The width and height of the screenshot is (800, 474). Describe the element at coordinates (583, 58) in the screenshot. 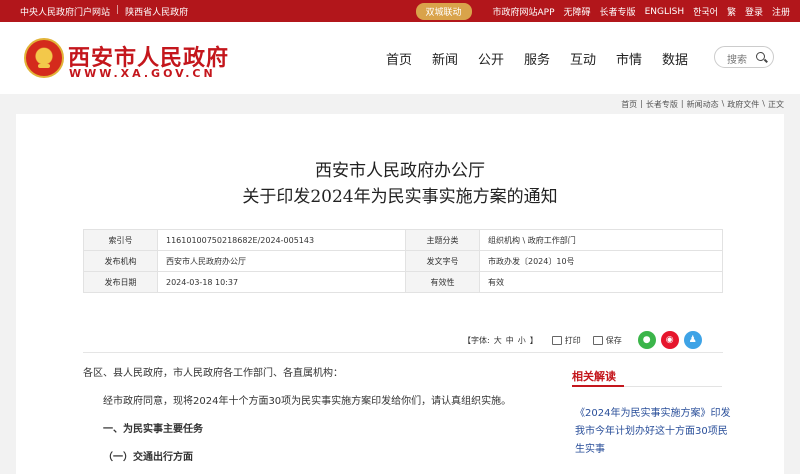

I see `nav-interact: 互动` at that location.